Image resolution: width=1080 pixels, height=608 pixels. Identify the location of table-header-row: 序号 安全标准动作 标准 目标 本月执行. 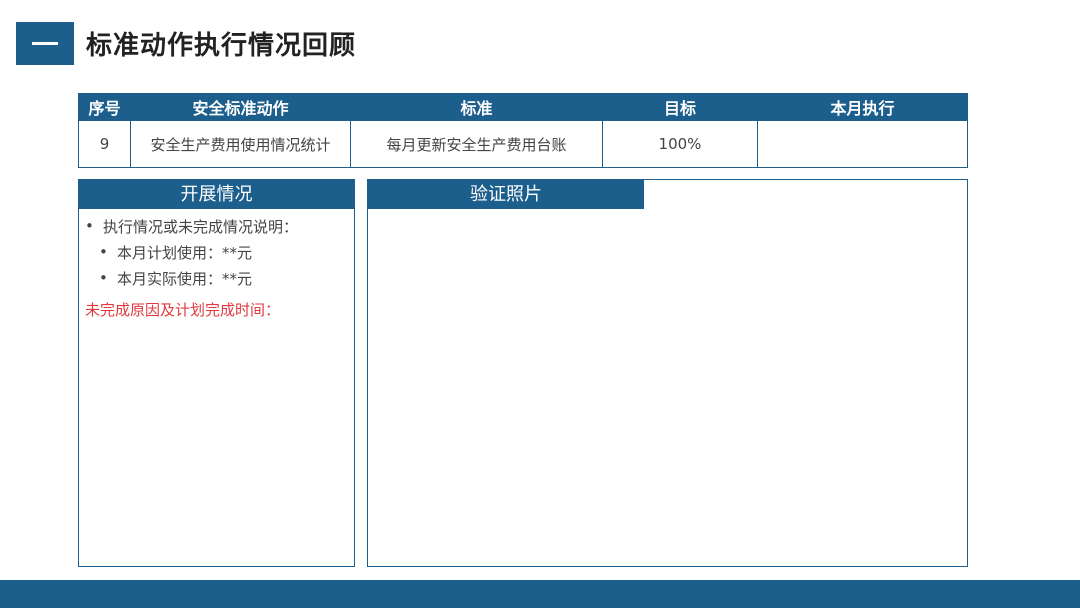
(523, 107).